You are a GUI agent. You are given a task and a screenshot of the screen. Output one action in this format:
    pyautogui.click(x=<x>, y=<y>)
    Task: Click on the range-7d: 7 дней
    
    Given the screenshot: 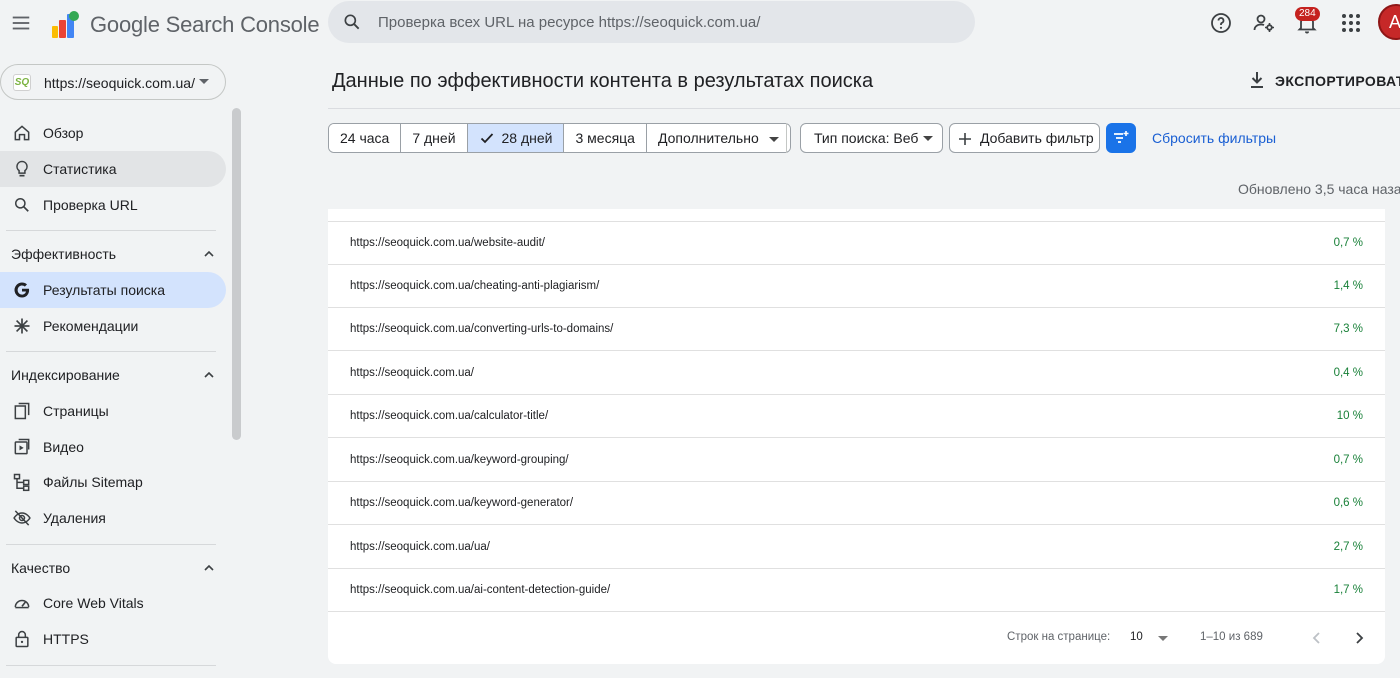 What is the action you would take?
    pyautogui.click(x=434, y=138)
    